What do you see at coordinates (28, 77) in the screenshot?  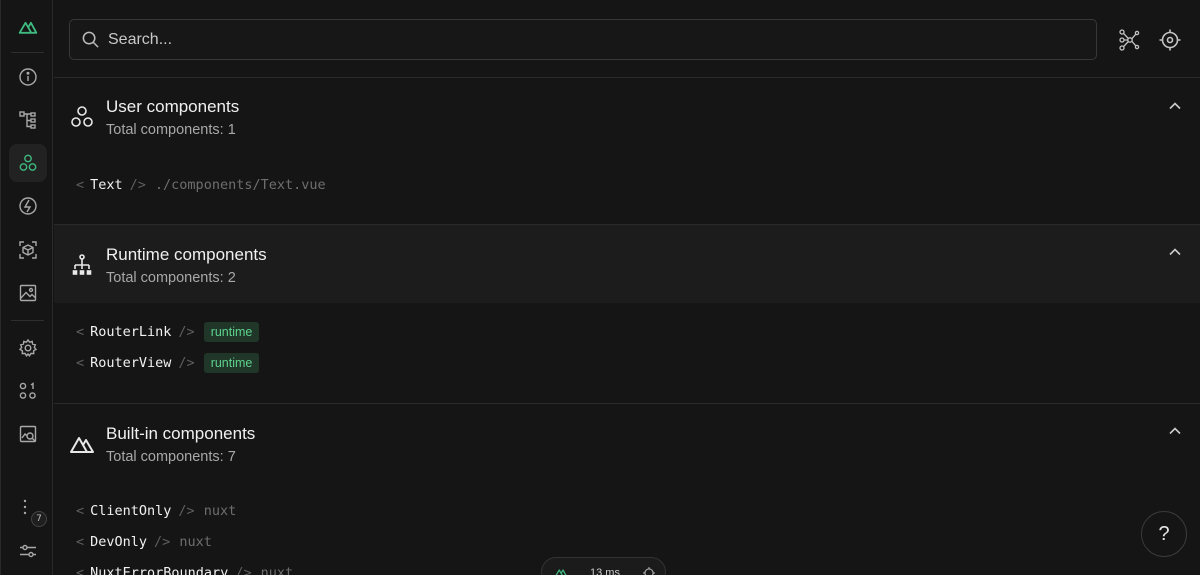 I see `info-icon` at bounding box center [28, 77].